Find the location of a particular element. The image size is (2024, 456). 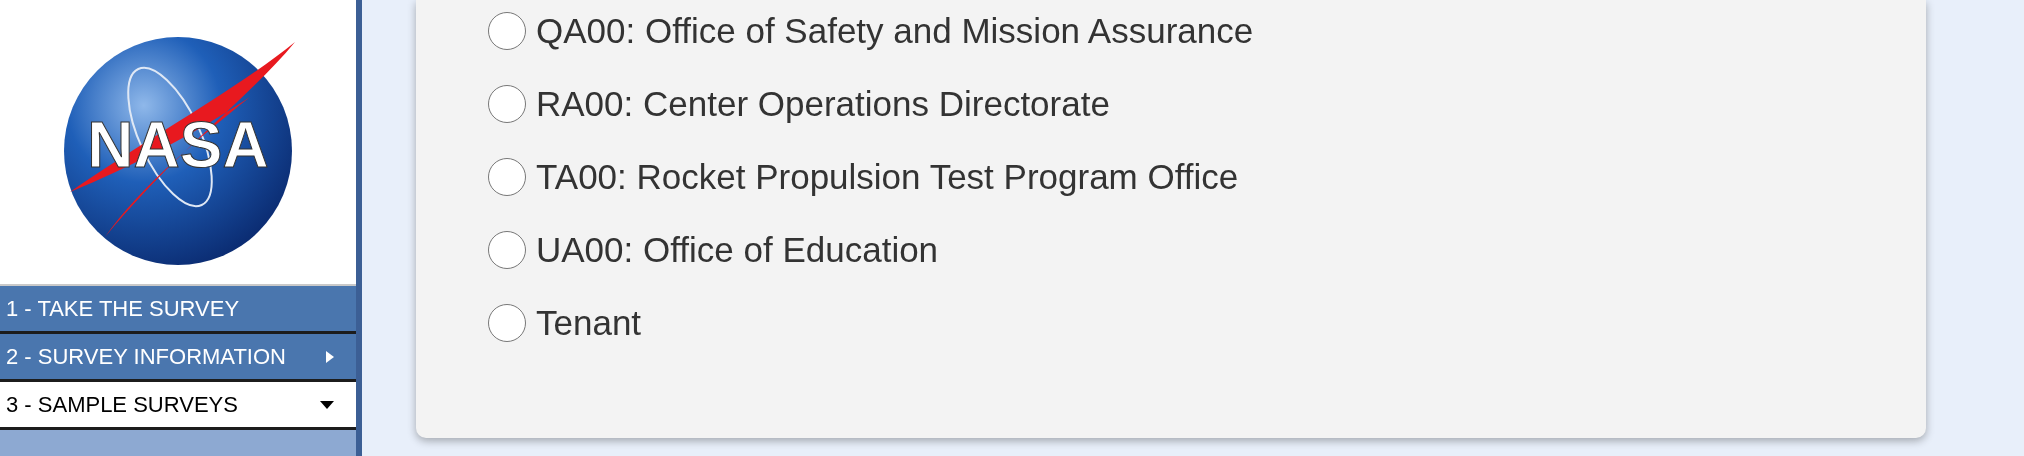

option-label: TA00: Rocket Propulsion Test Program Office is located at coordinates (887, 176).